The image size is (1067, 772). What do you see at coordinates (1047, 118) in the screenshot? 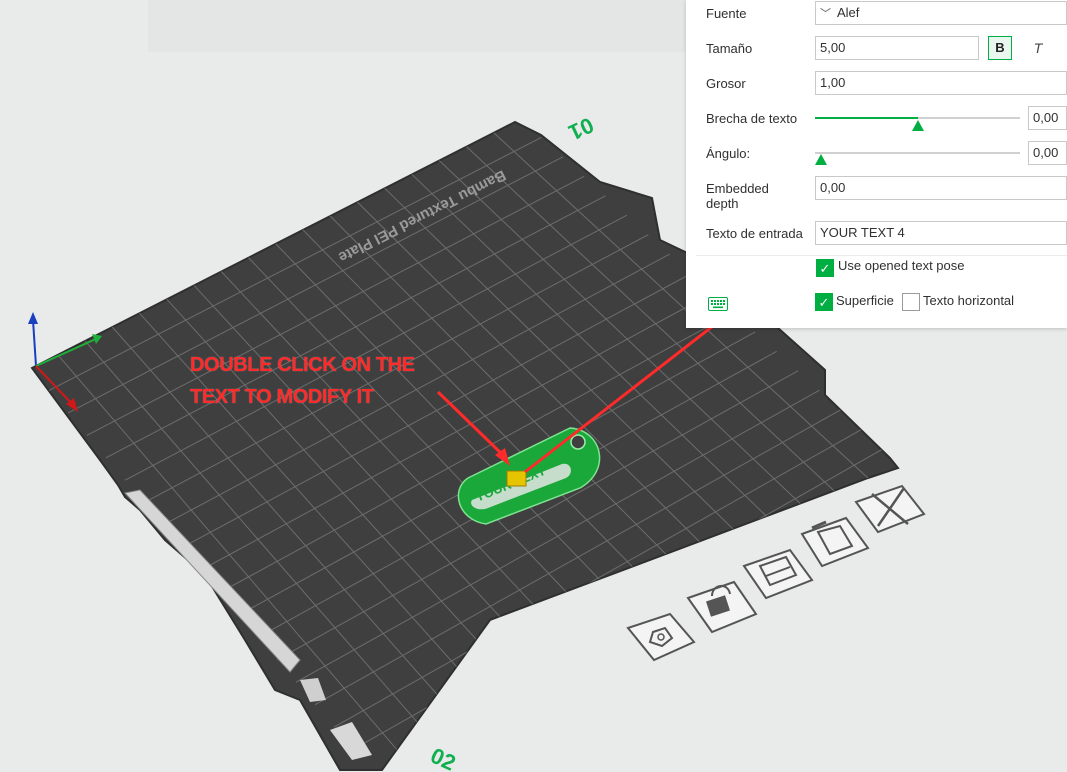
I see `text-gap-input: 0,00` at bounding box center [1047, 118].